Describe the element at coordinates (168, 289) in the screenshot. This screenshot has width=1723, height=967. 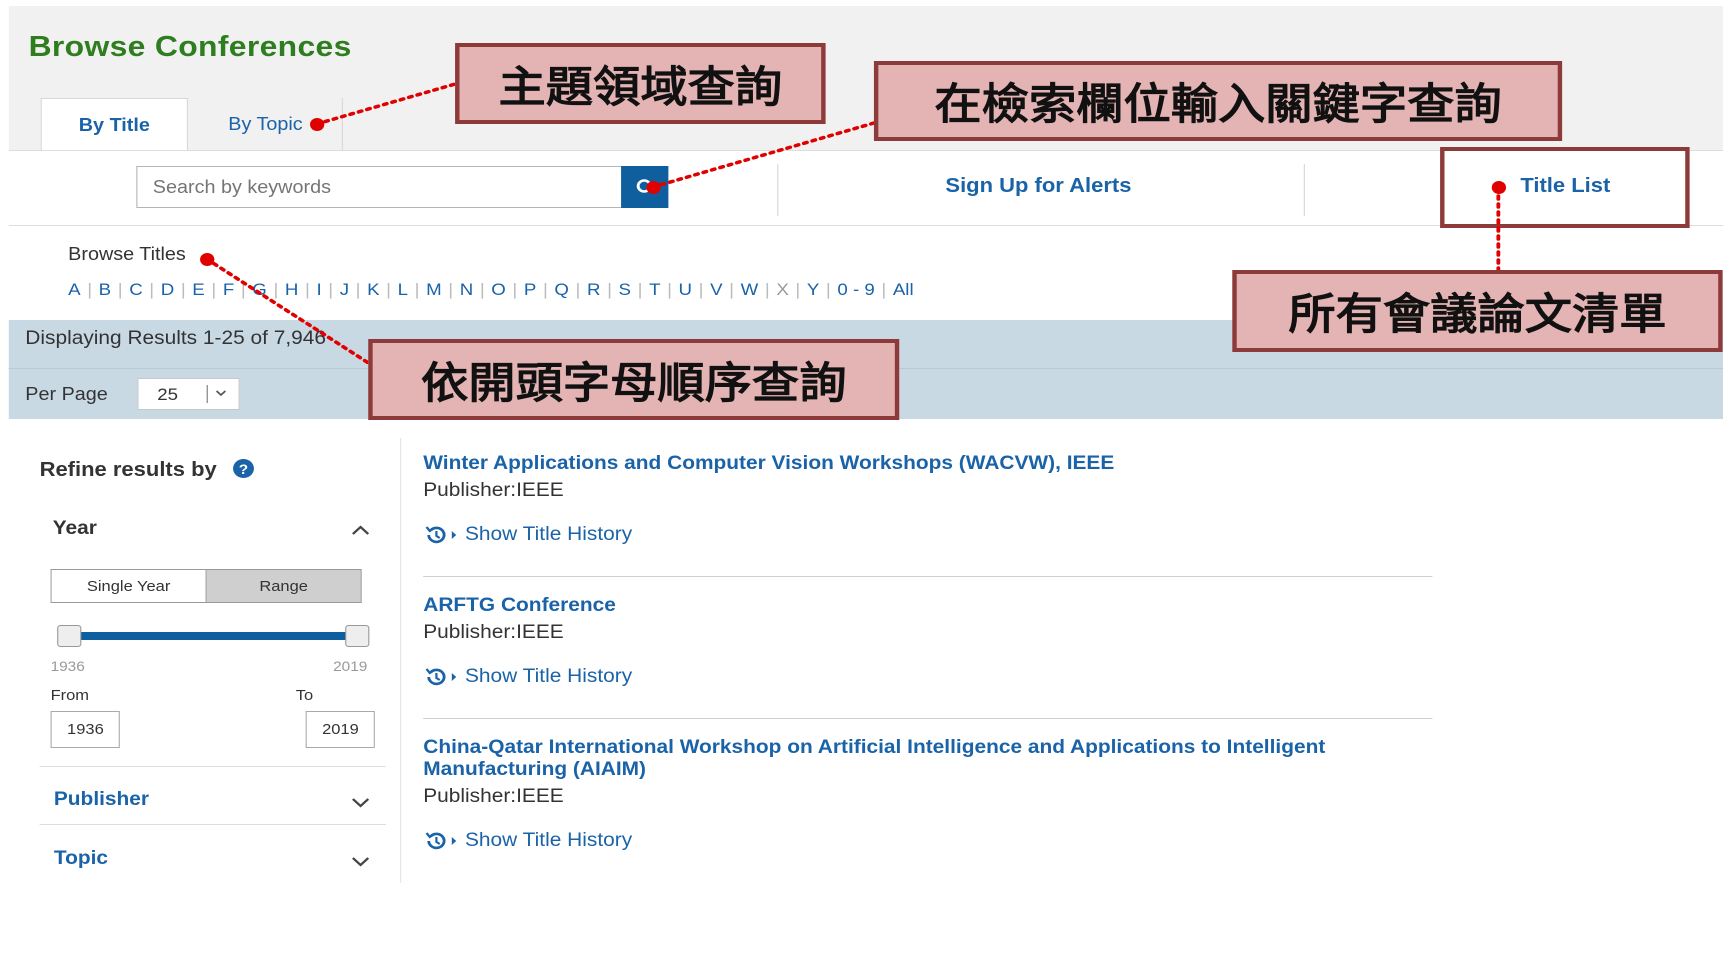
I see `alphabet-link-d: D` at that location.